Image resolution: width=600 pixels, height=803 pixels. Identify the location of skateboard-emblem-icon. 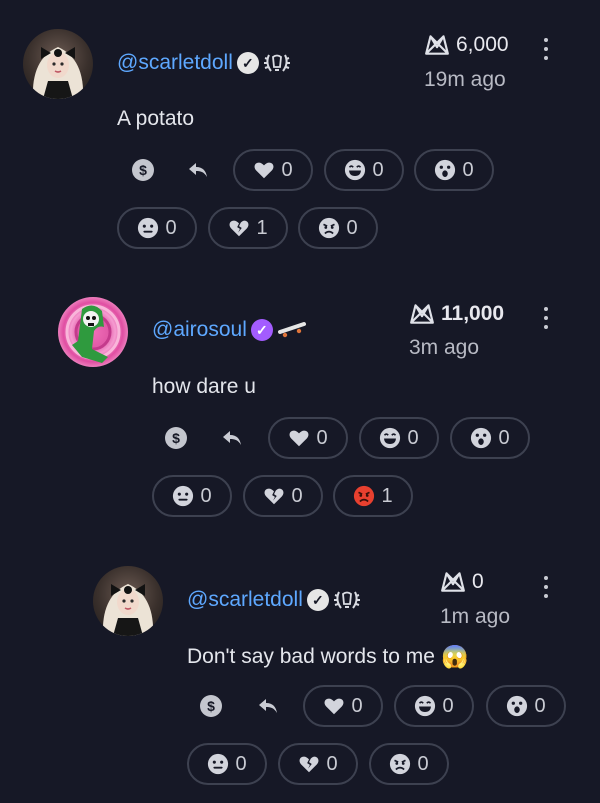
(293, 330).